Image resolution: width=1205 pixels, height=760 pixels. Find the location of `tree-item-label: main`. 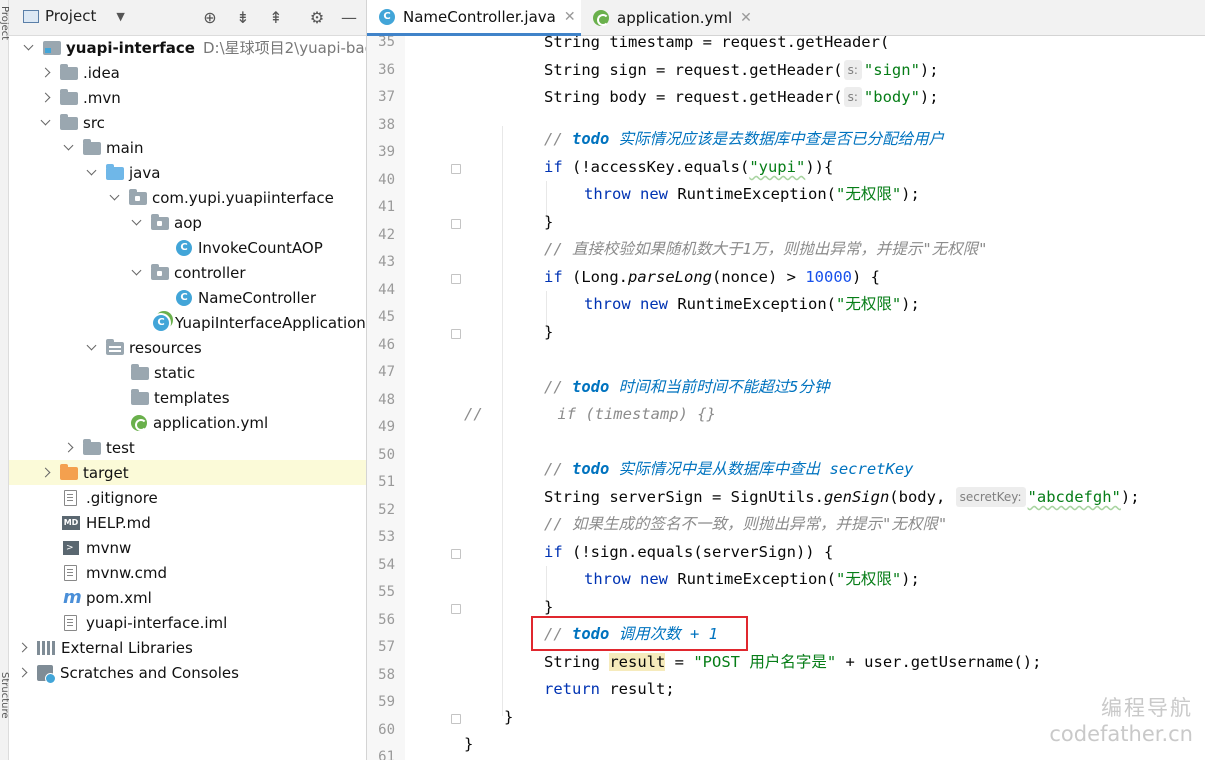

tree-item-label: main is located at coordinates (125, 147).